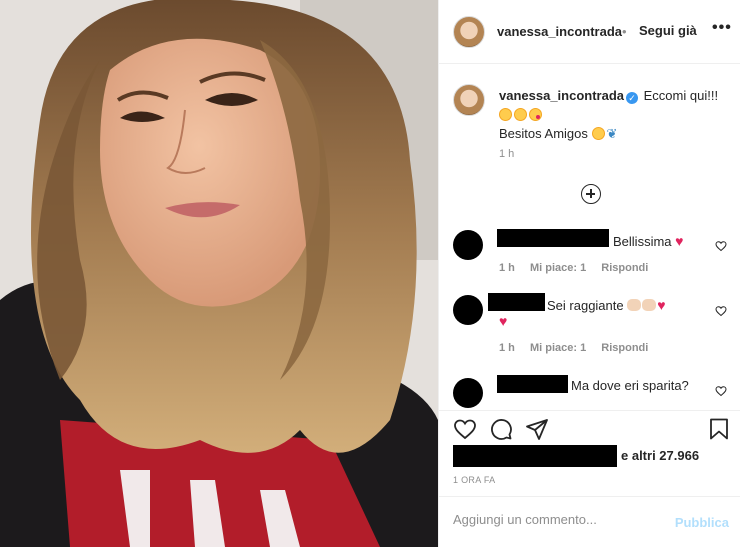  I want to click on comment-text: Ma dove eri sparita?, so click(630, 386).